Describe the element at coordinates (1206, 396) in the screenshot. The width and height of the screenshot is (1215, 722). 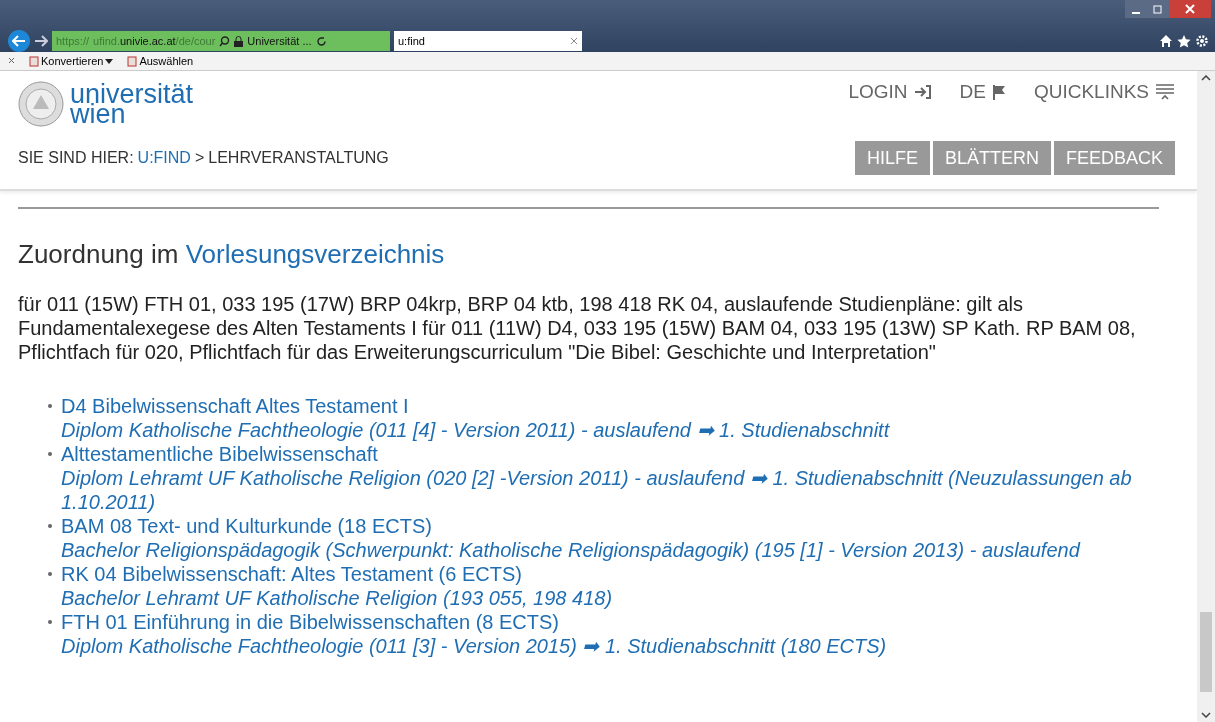
I see `scrollbar` at that location.